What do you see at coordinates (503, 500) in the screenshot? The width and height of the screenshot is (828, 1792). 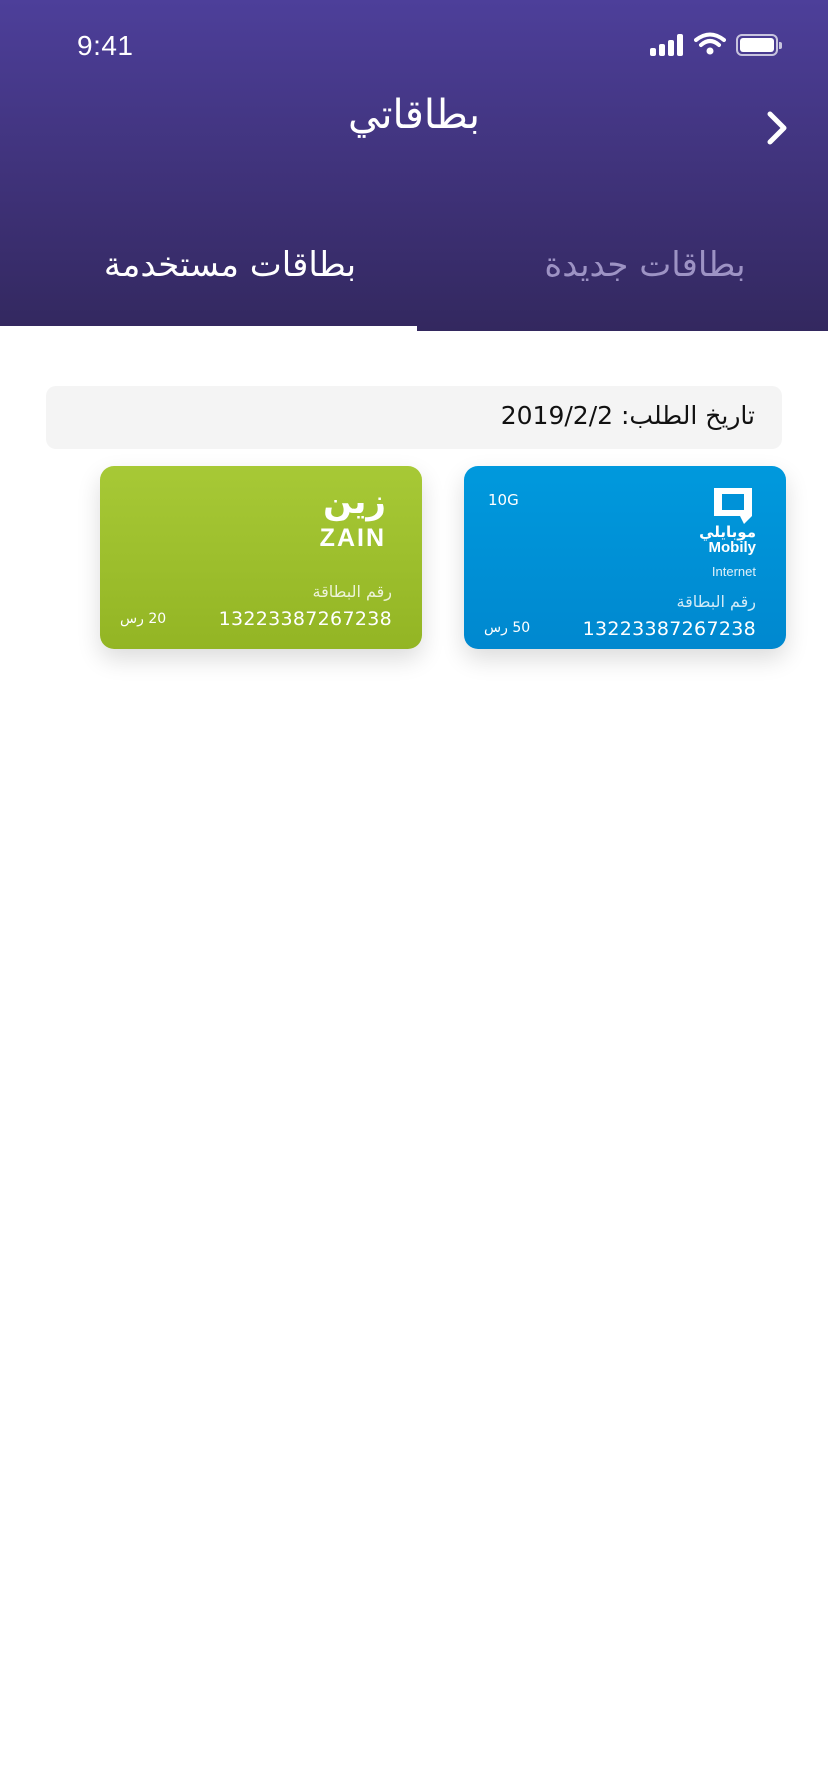 I see `card-capacity: 10G` at bounding box center [503, 500].